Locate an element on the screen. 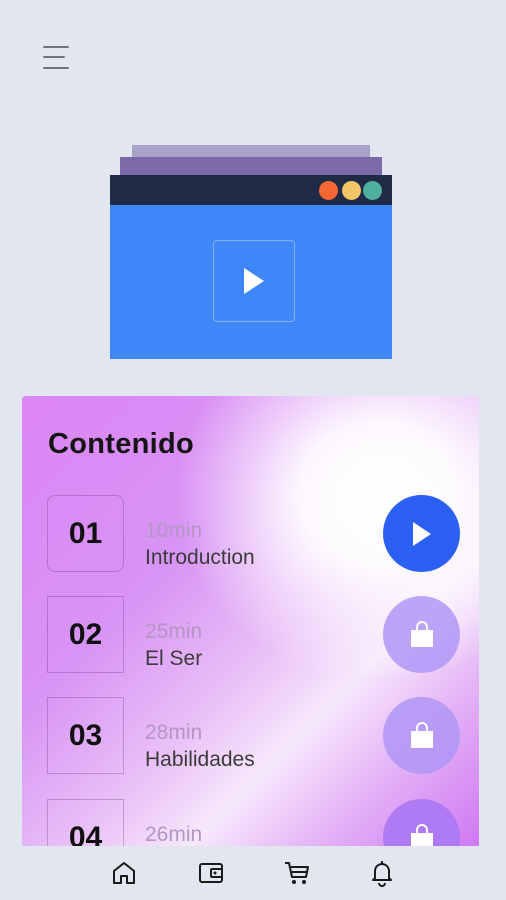  lesson-name: Introduction is located at coordinates (200, 557).